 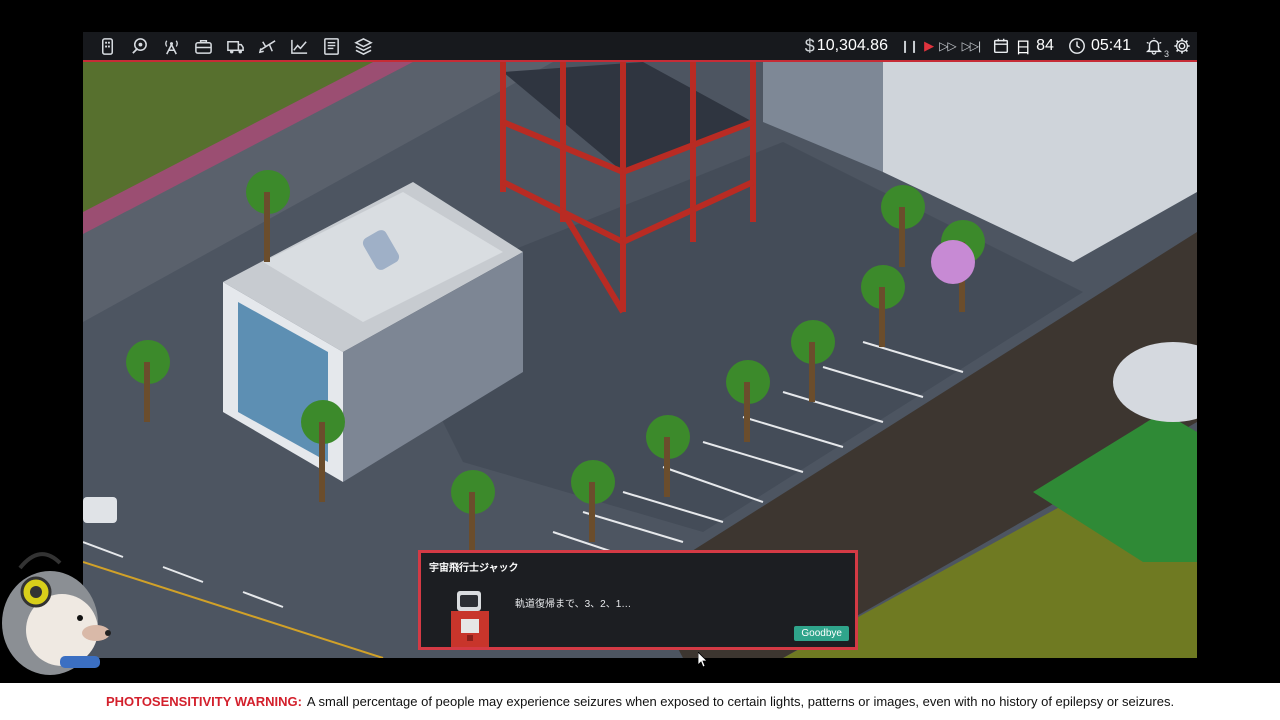 I want to click on toolbar, so click(x=235, y=46).